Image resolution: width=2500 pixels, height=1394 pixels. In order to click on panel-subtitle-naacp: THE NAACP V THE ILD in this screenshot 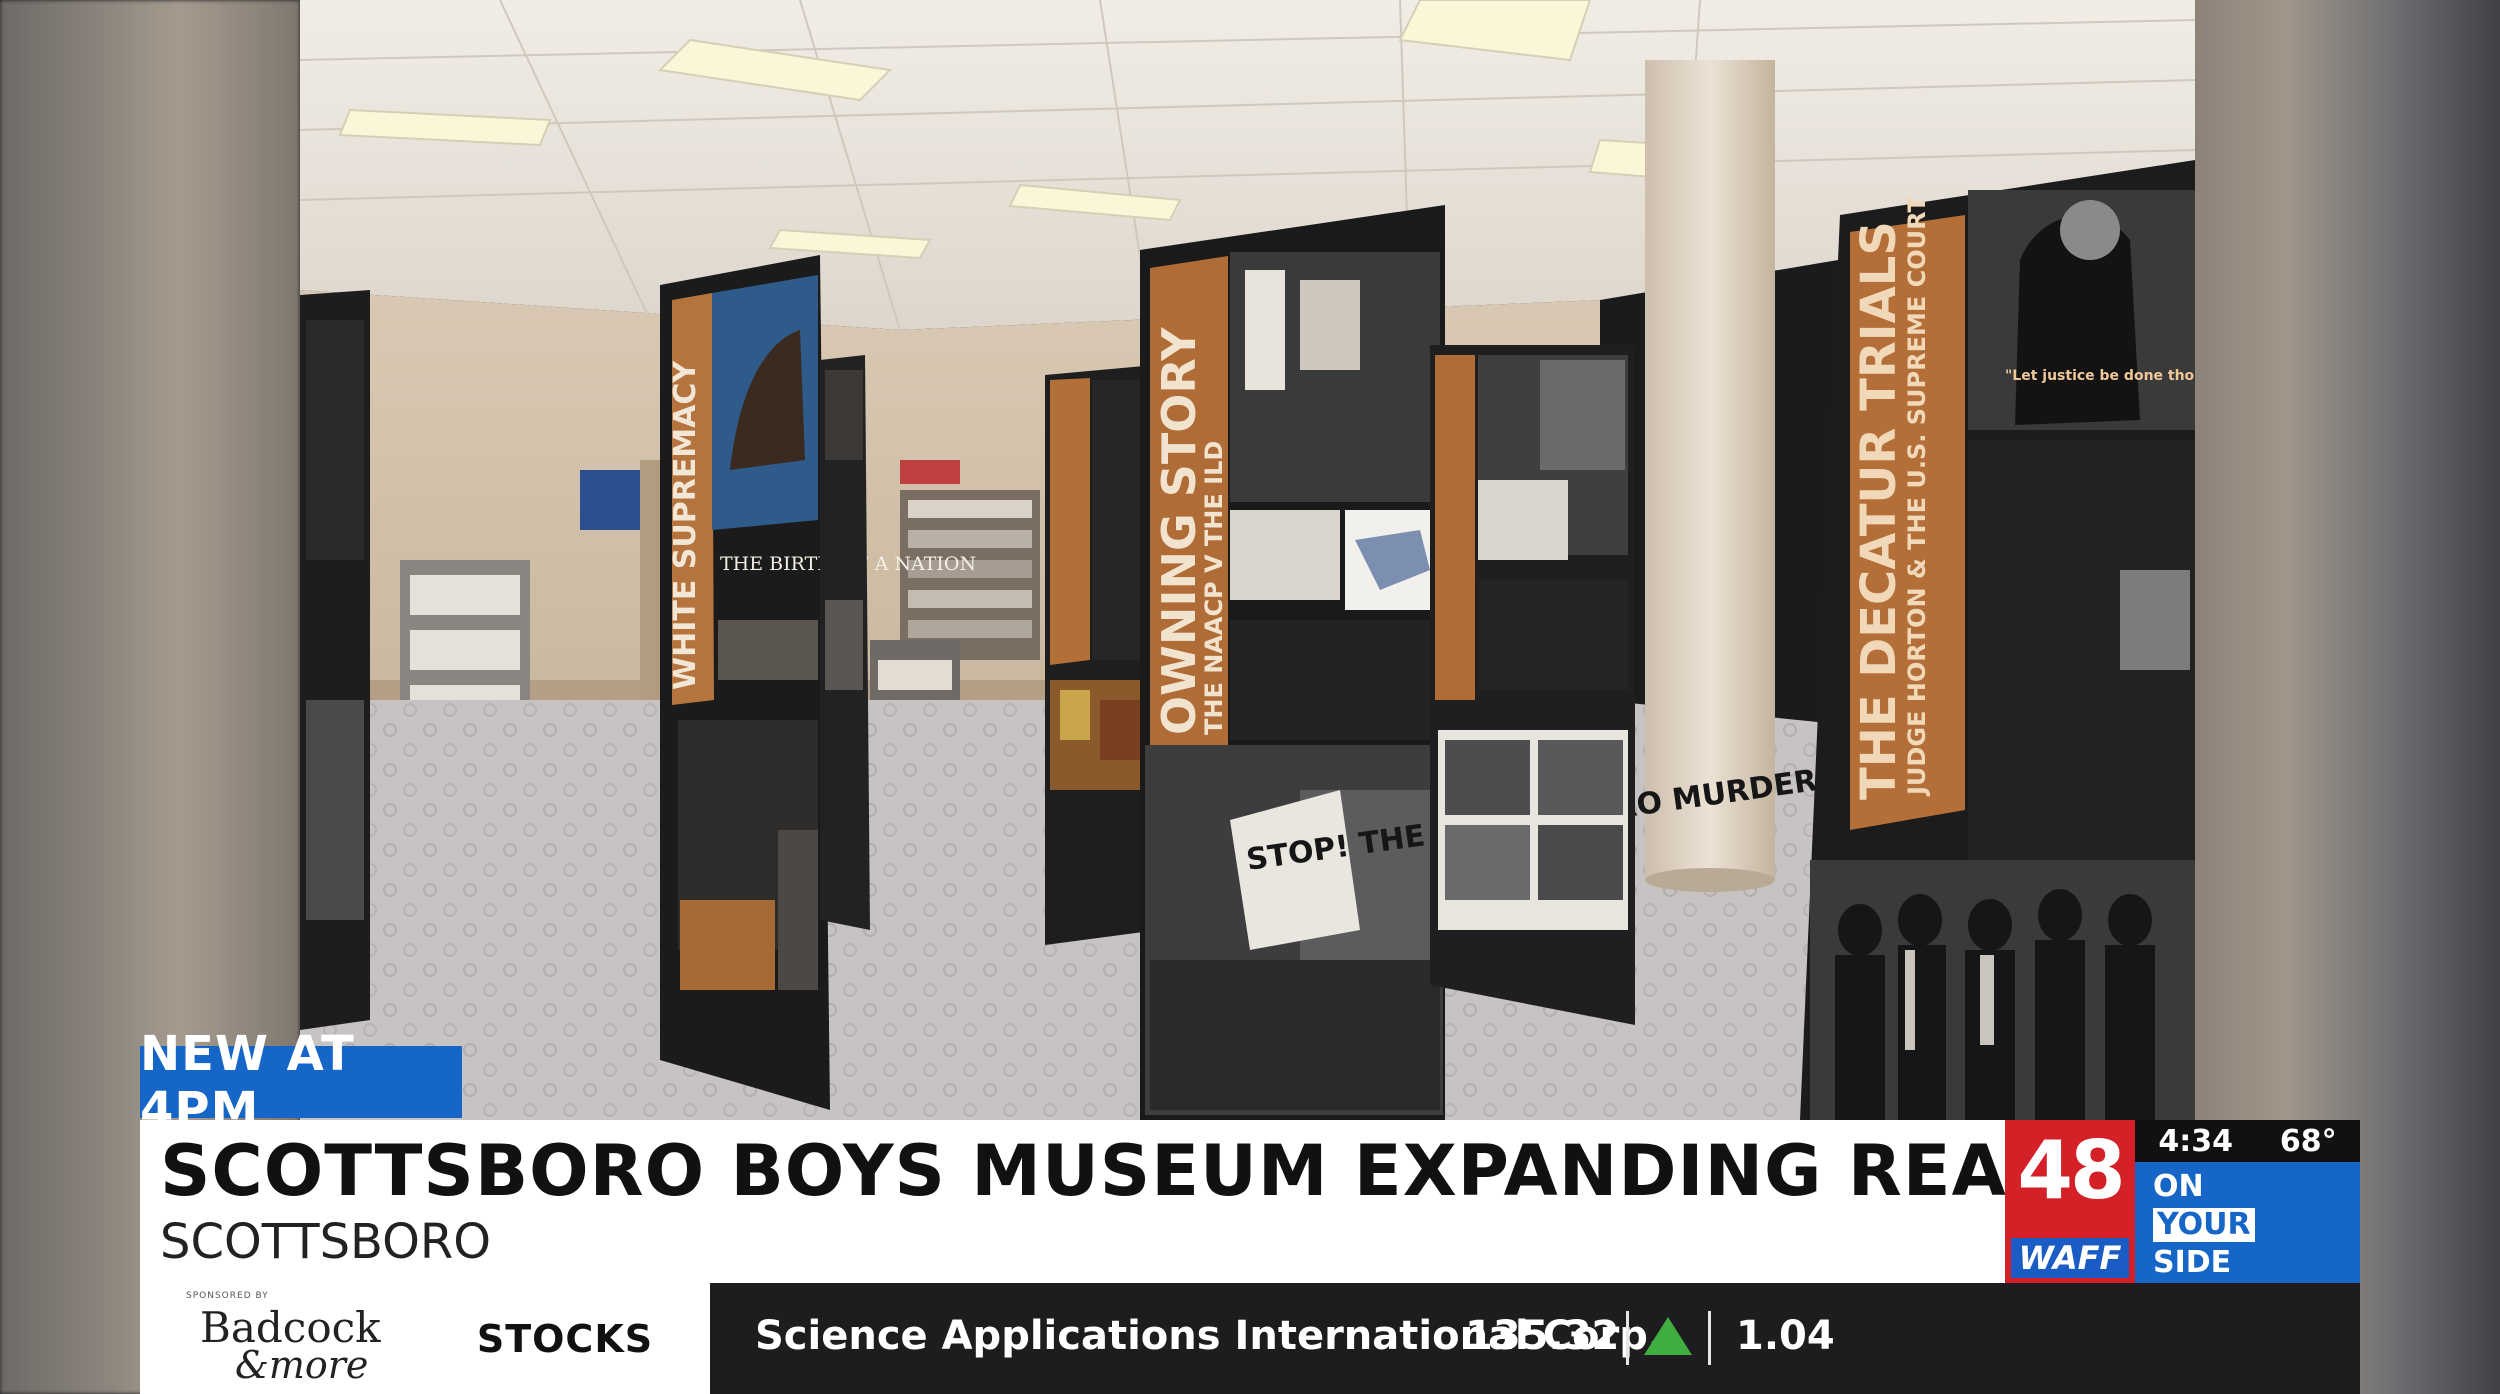, I will do `click(1214, 588)`.